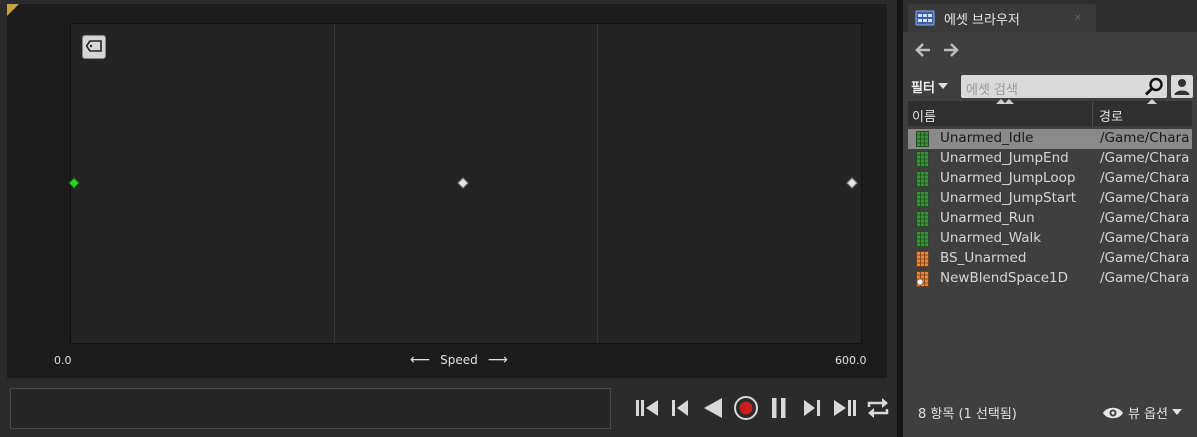  Describe the element at coordinates (497, 360) in the screenshot. I see `axis-right-arrow: ⟶` at that location.